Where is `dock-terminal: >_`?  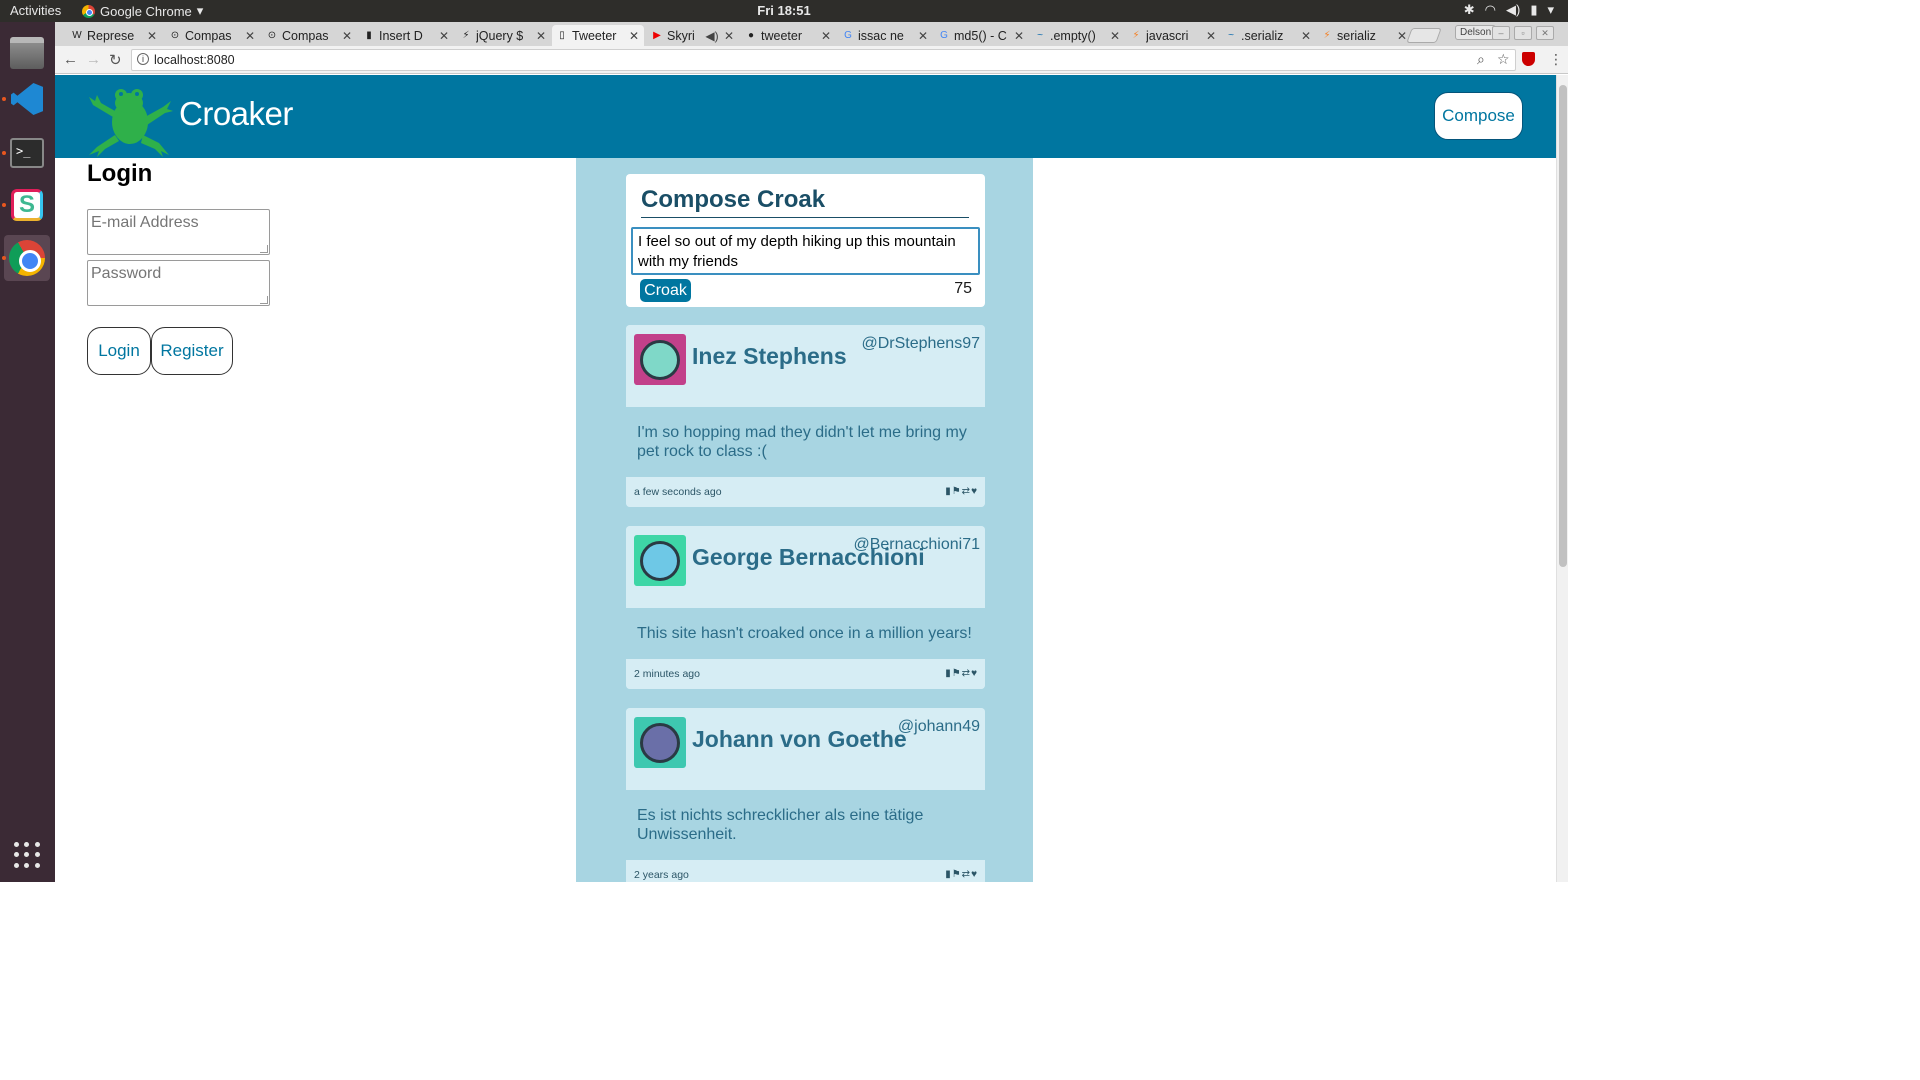 dock-terminal: >_ is located at coordinates (27, 153).